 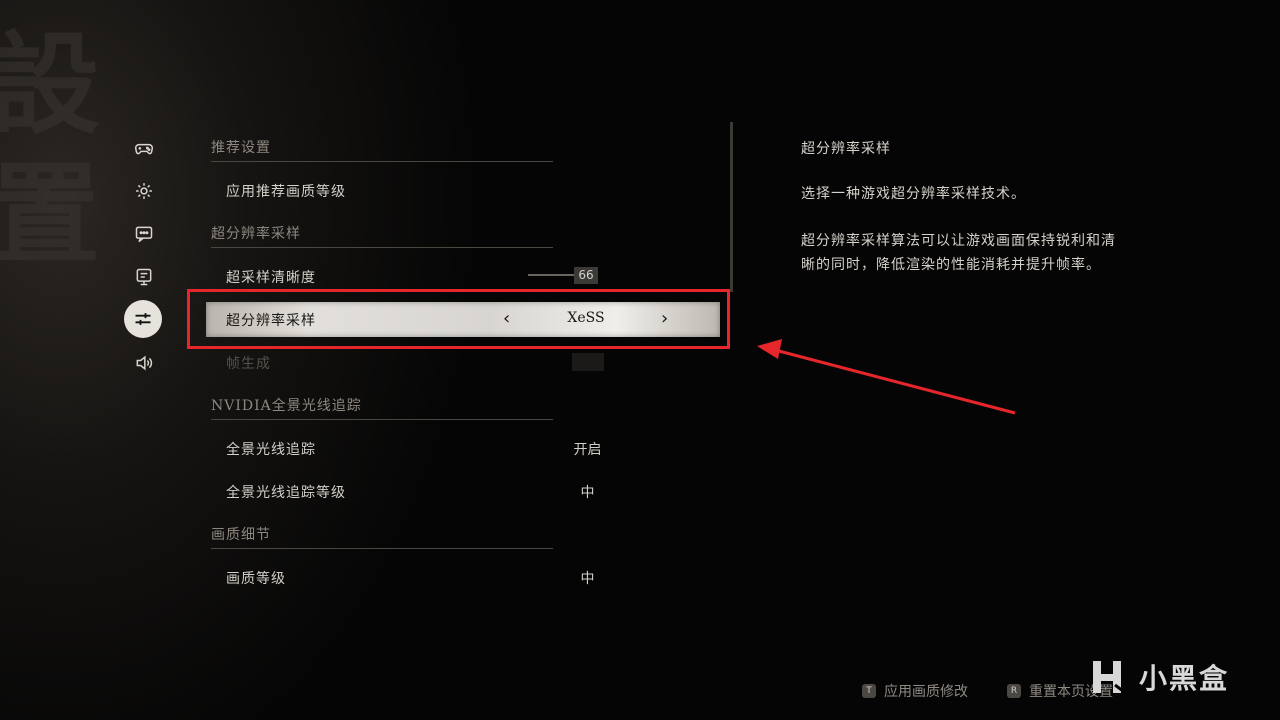 I want to click on highlight-annotation, so click(x=458, y=319).